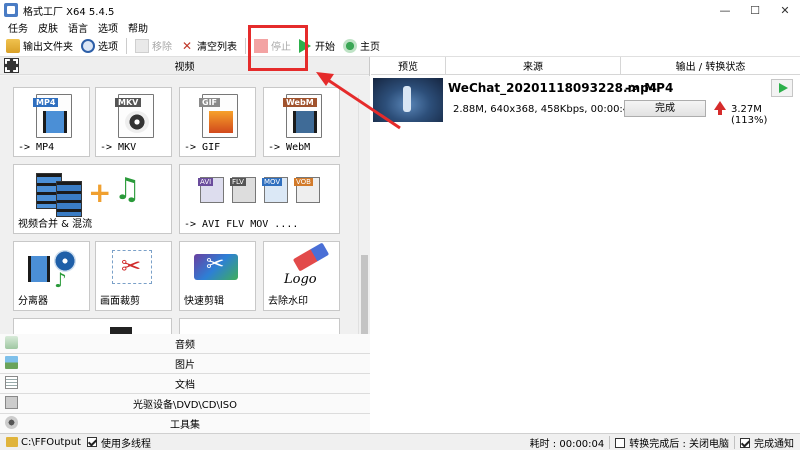 The width and height of the screenshot is (800, 450). What do you see at coordinates (69, 12) in the screenshot?
I see `window-title: 格式工厂 X64 5.4.5` at bounding box center [69, 12].